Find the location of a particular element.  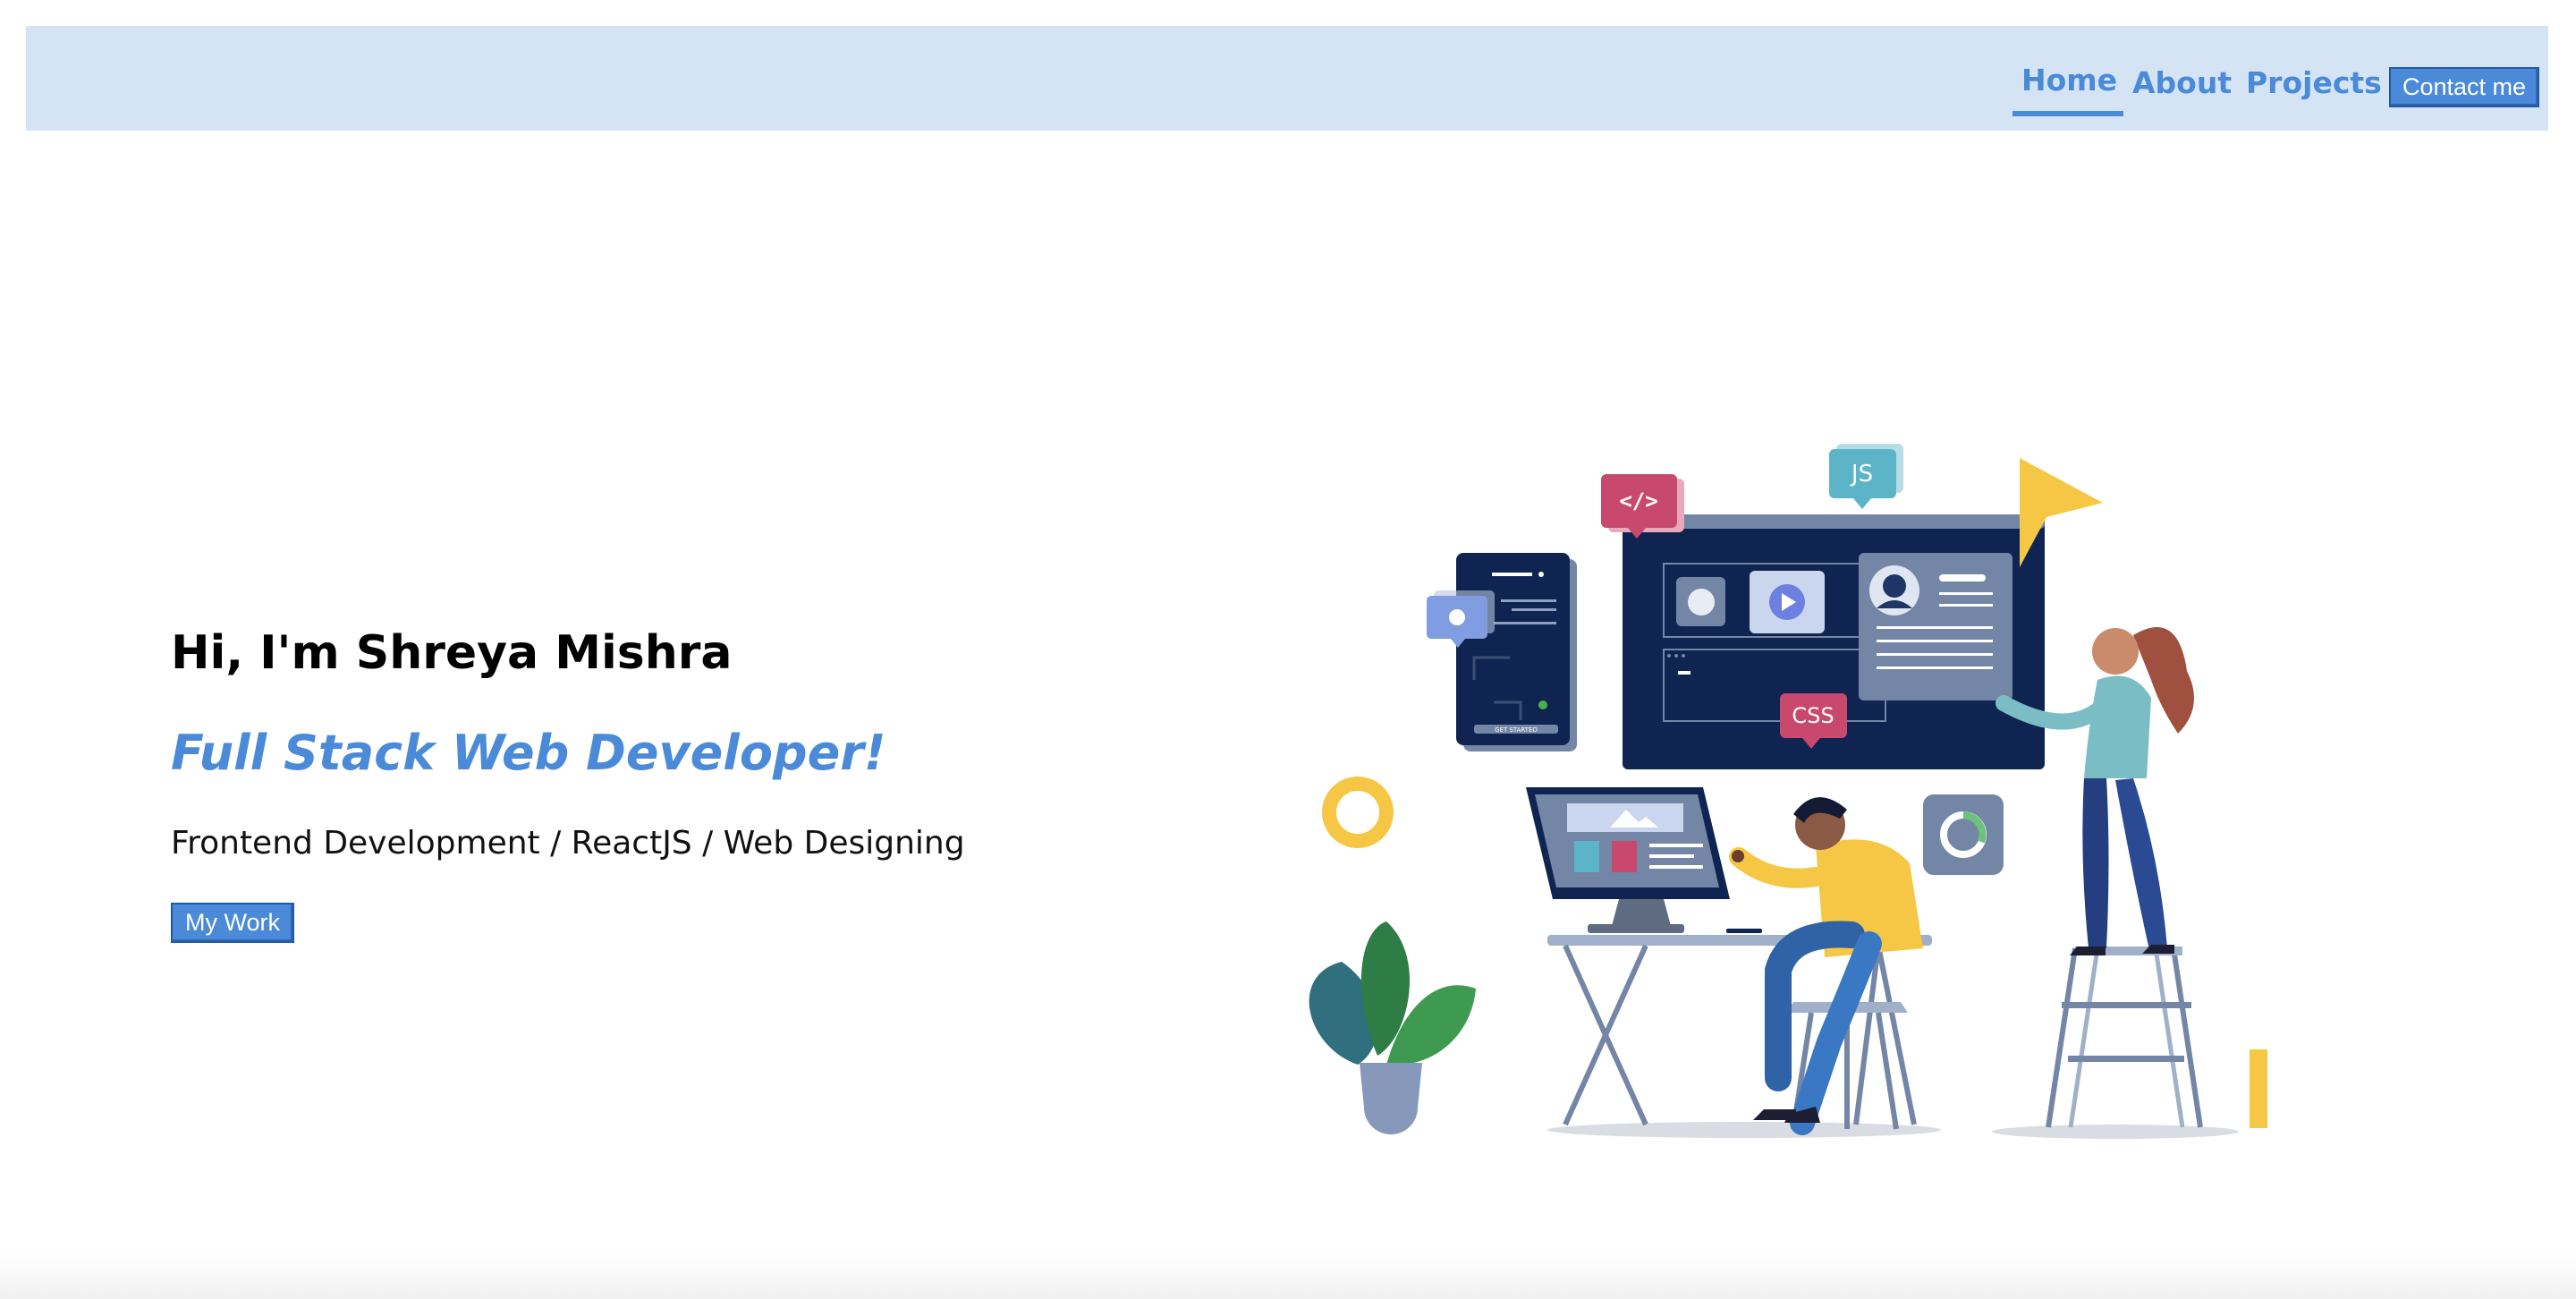

js-tag-text: JS is located at coordinates (1861, 474).